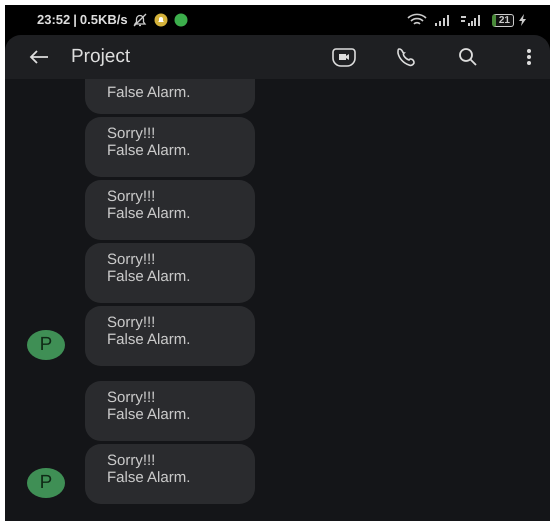 The image size is (555, 526). Describe the element at coordinates (344, 57) in the screenshot. I see `video-call-icon` at that location.